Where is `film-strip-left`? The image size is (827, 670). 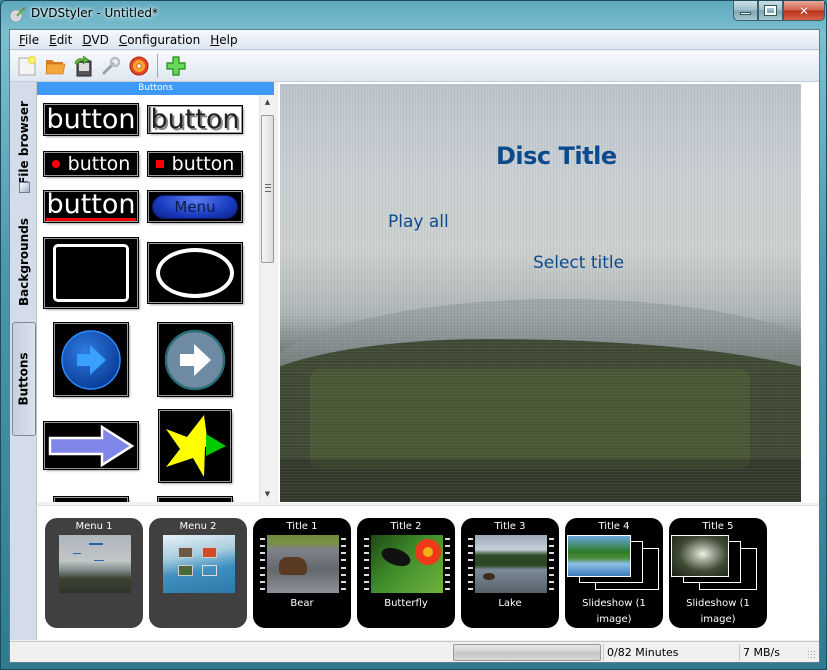 film-strip-left is located at coordinates (366, 564).